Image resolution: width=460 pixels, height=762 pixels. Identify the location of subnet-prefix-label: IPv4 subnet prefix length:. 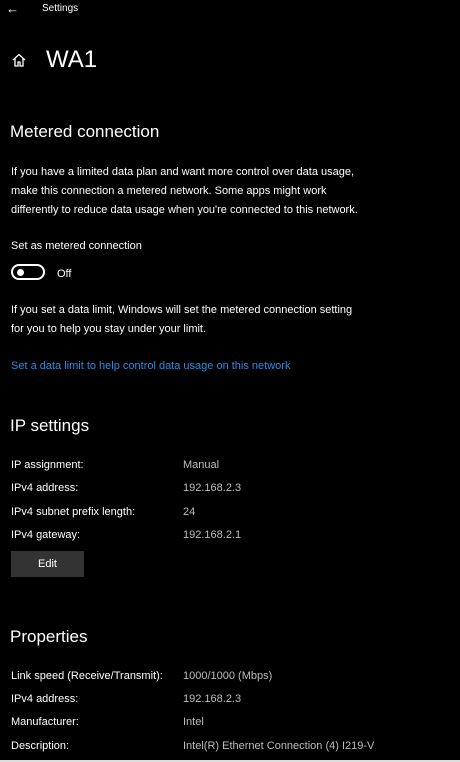
(73, 512).